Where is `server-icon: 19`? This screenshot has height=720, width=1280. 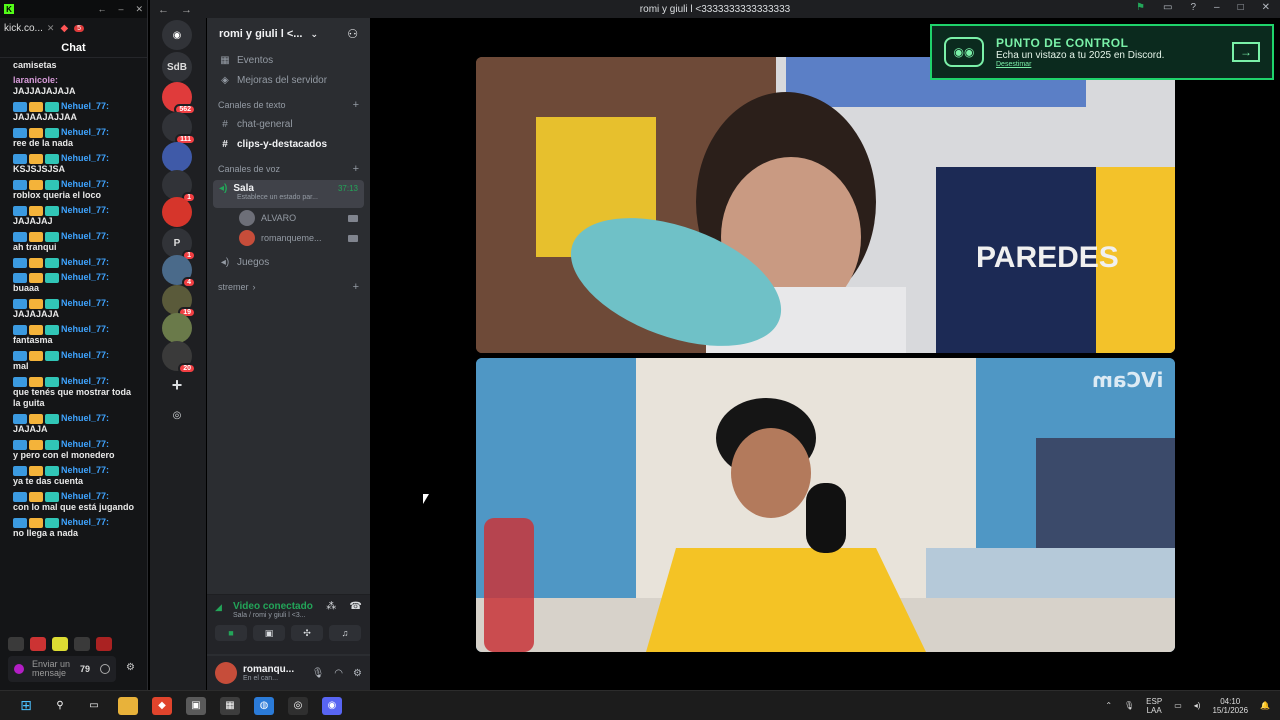 server-icon: 19 is located at coordinates (179, 301).